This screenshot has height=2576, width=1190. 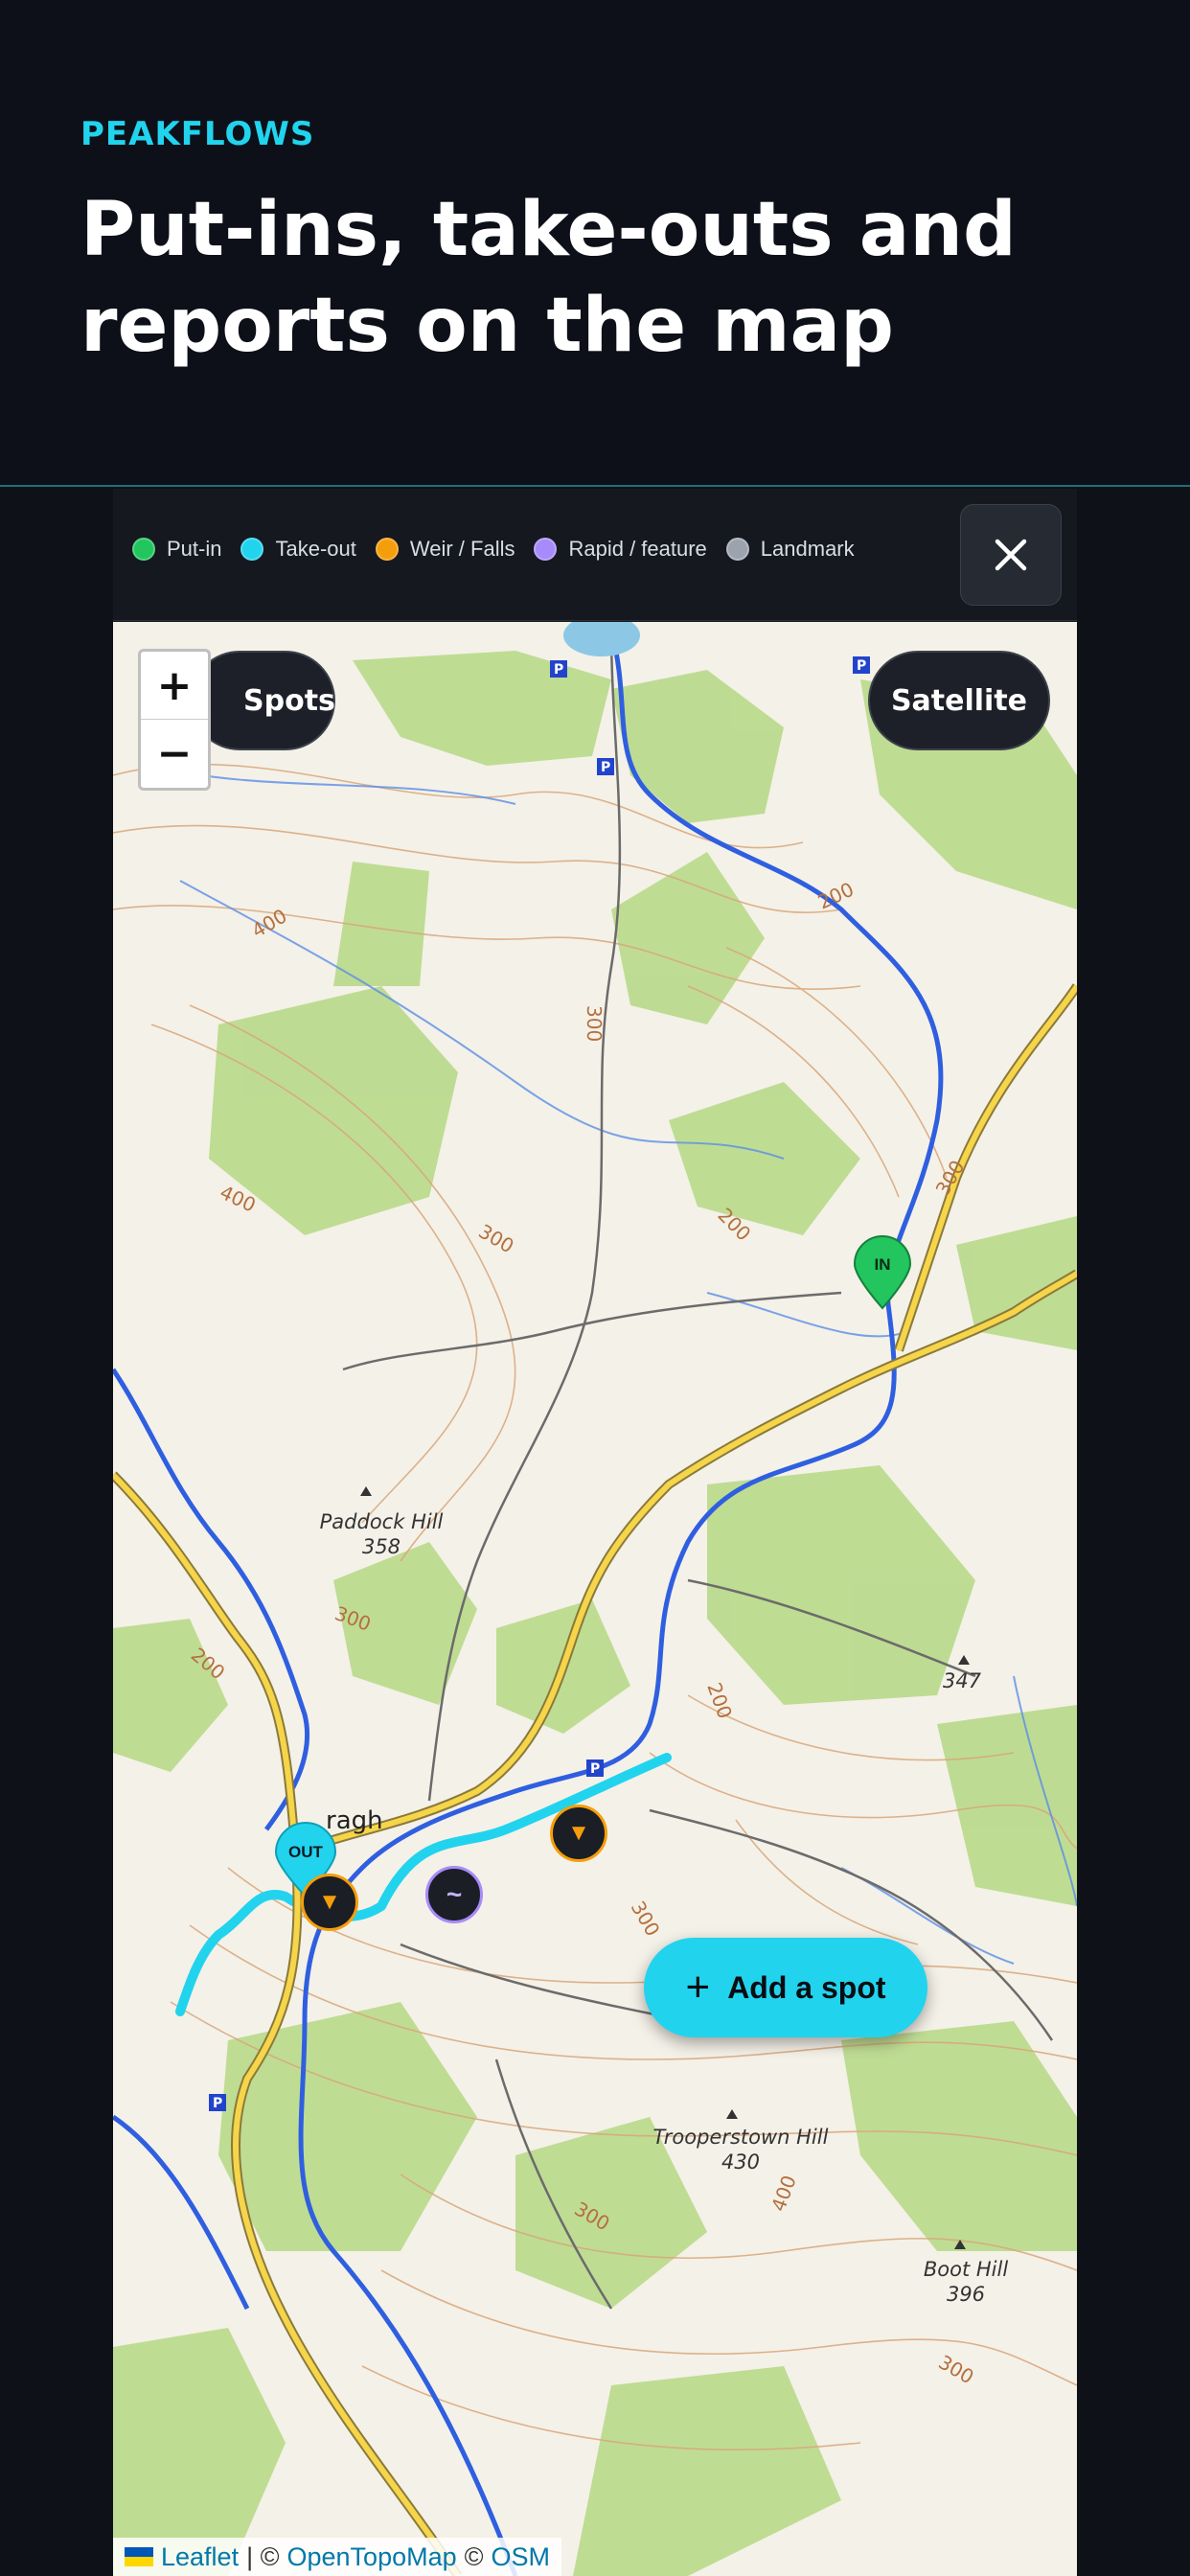 What do you see at coordinates (198, 134) in the screenshot?
I see `brand-label: PEAKFLOWS` at bounding box center [198, 134].